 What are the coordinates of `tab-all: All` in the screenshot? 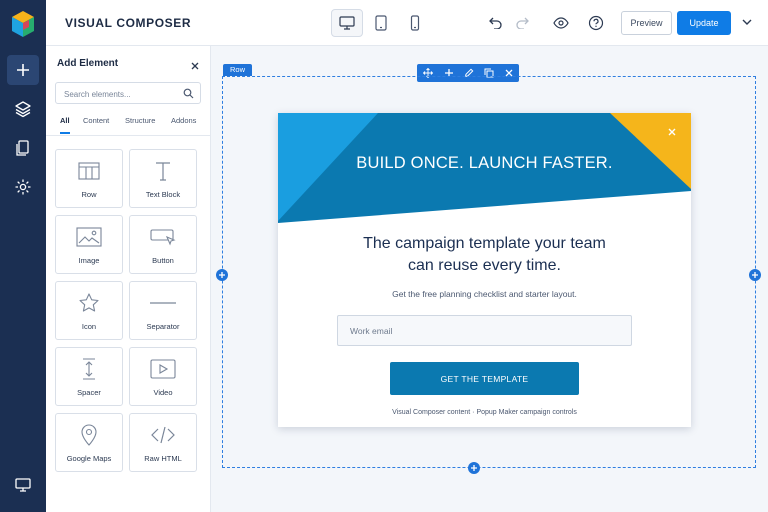 It's located at (65, 125).